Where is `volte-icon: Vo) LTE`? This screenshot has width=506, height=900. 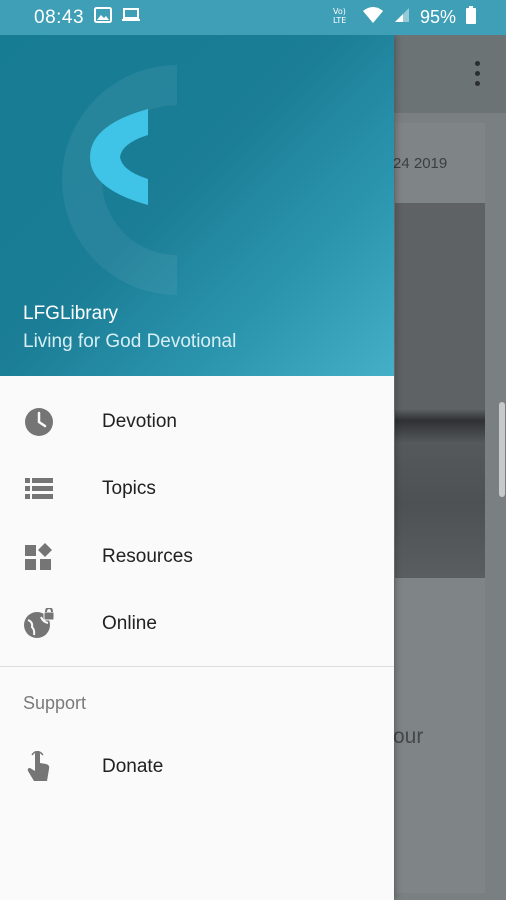
volte-icon: Vo) LTE is located at coordinates (342, 17).